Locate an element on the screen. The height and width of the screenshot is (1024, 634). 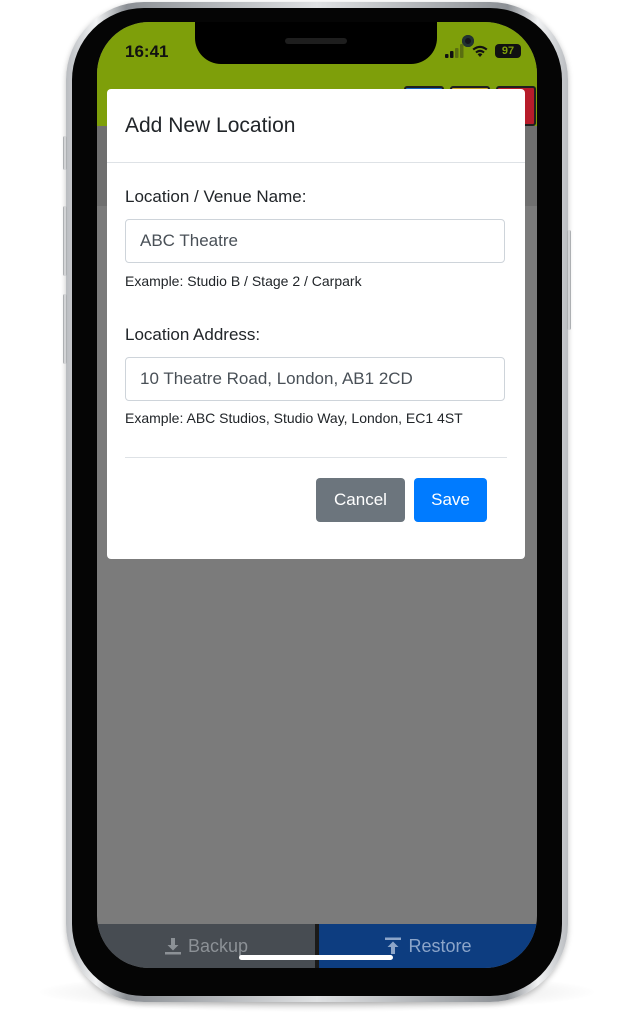
cancel-button: Cancel is located at coordinates (360, 500).